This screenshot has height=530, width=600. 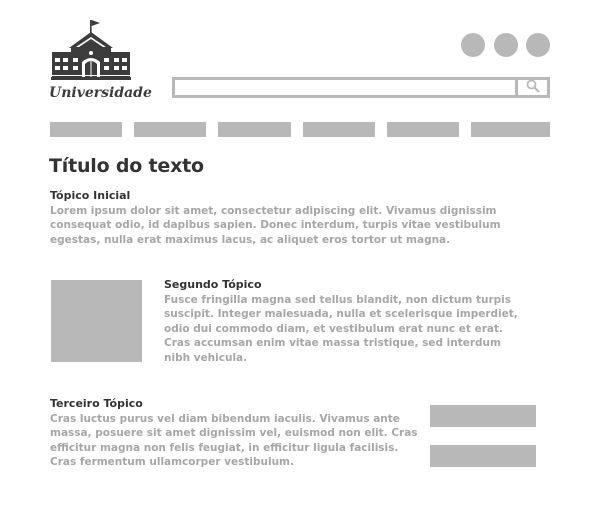 I want to click on page-title: Título do texto, so click(x=126, y=166).